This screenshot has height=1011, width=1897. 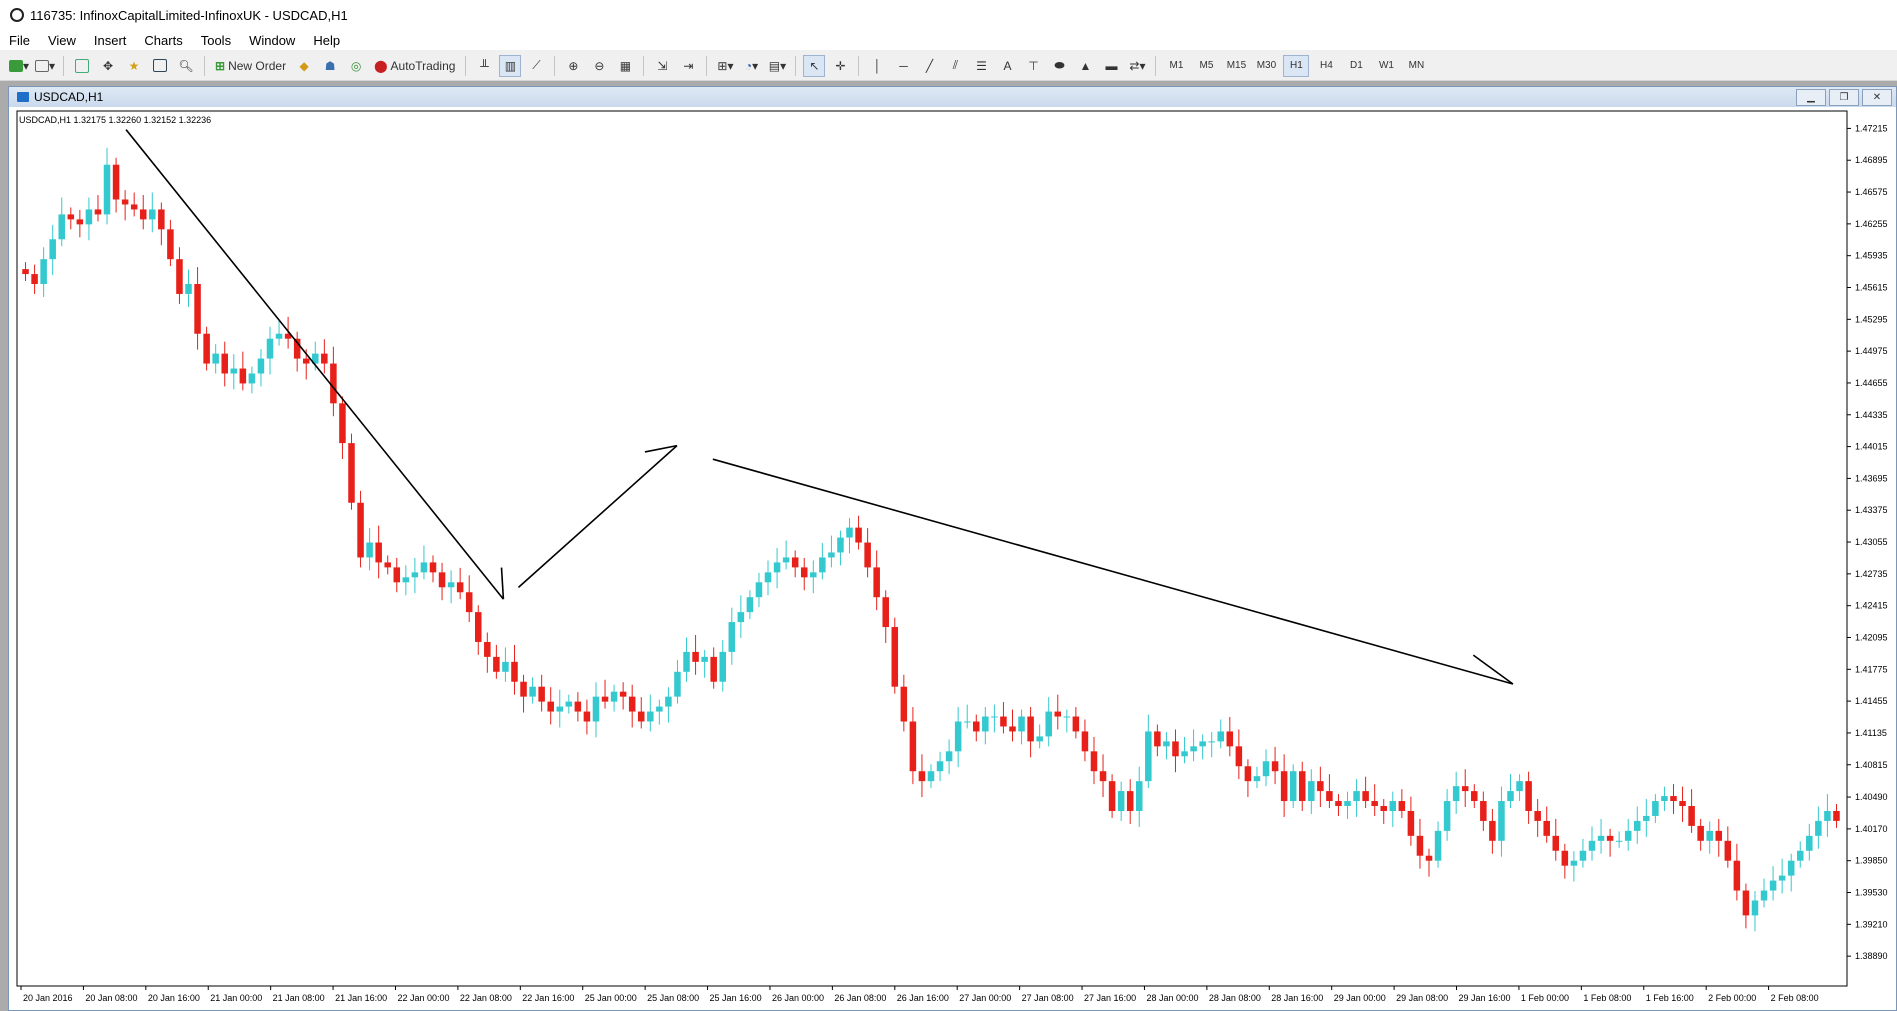 I want to click on timeframe-mn: MN, so click(x=1416, y=66).